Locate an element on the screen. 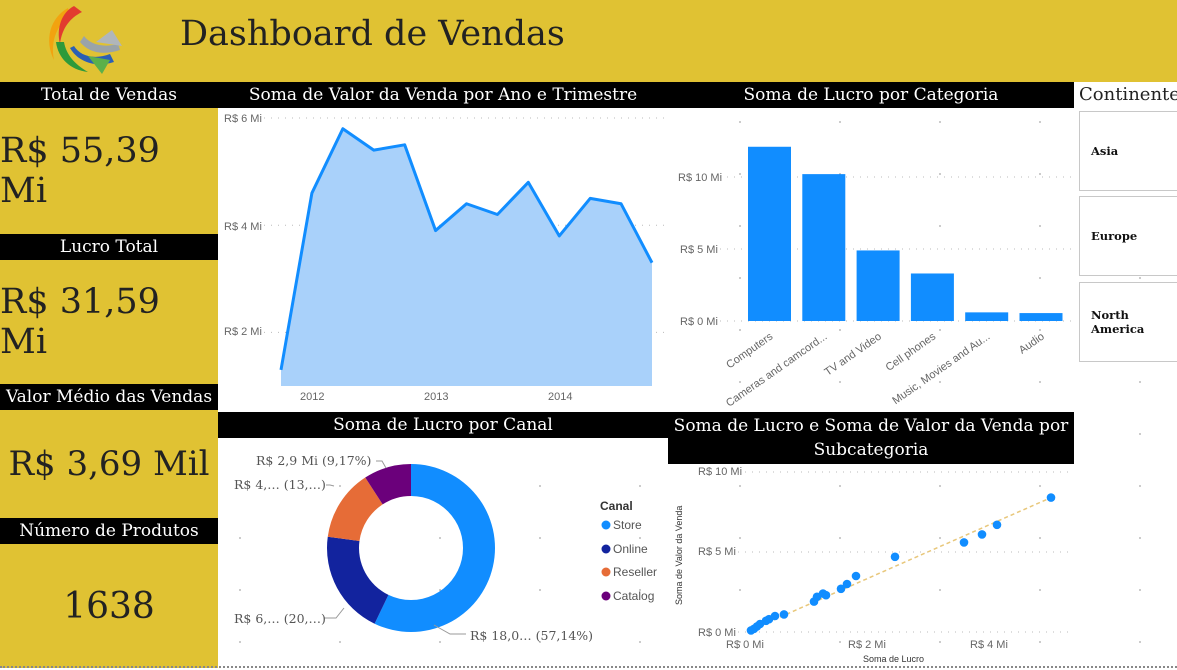 The height and width of the screenshot is (670, 1177). legend-marker-store is located at coordinates (606, 525).